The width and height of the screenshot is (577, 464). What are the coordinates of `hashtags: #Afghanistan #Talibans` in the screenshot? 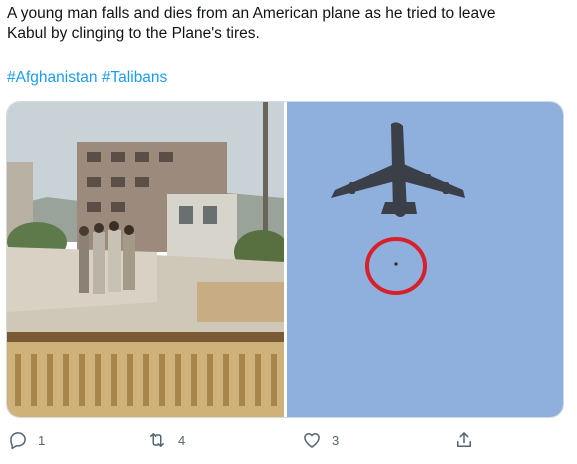 It's located at (87, 78).